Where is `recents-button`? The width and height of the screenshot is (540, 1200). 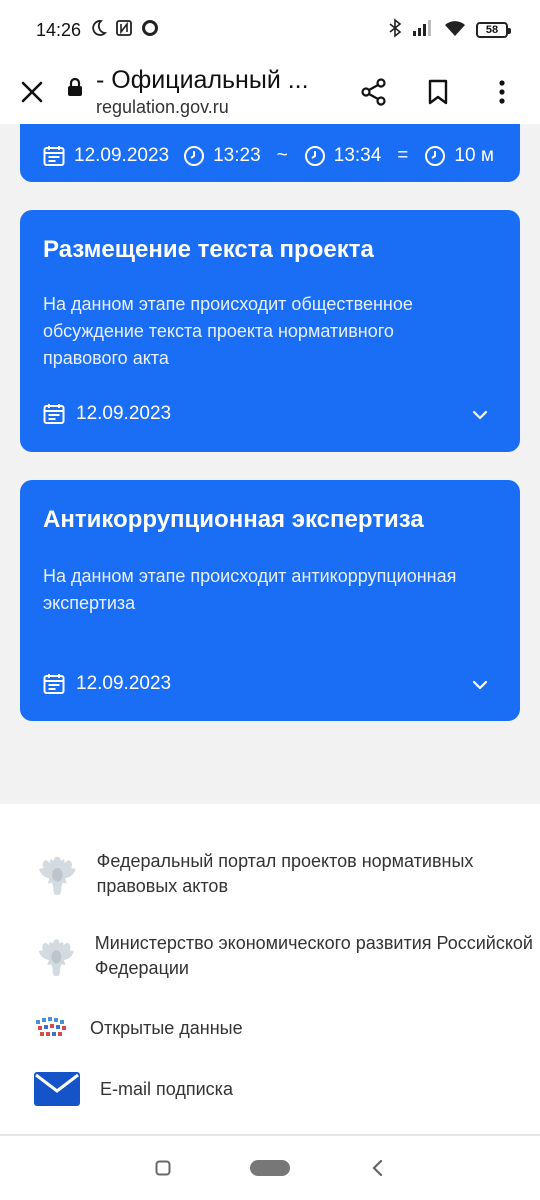 recents-button is located at coordinates (163, 1168).